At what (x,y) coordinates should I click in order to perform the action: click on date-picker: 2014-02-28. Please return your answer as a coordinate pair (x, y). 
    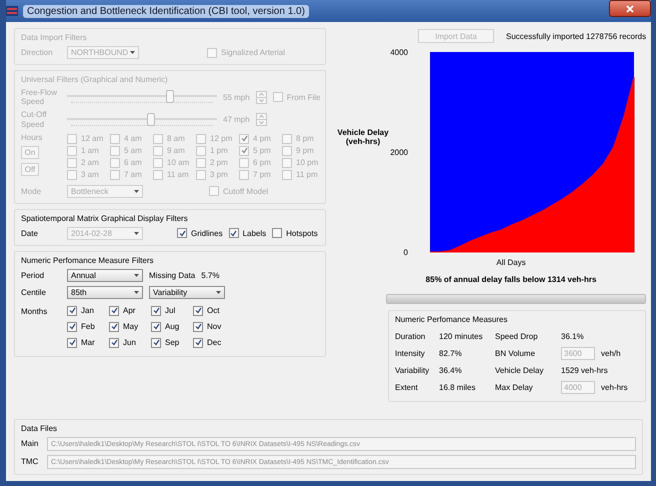
    Looking at the image, I should click on (105, 233).